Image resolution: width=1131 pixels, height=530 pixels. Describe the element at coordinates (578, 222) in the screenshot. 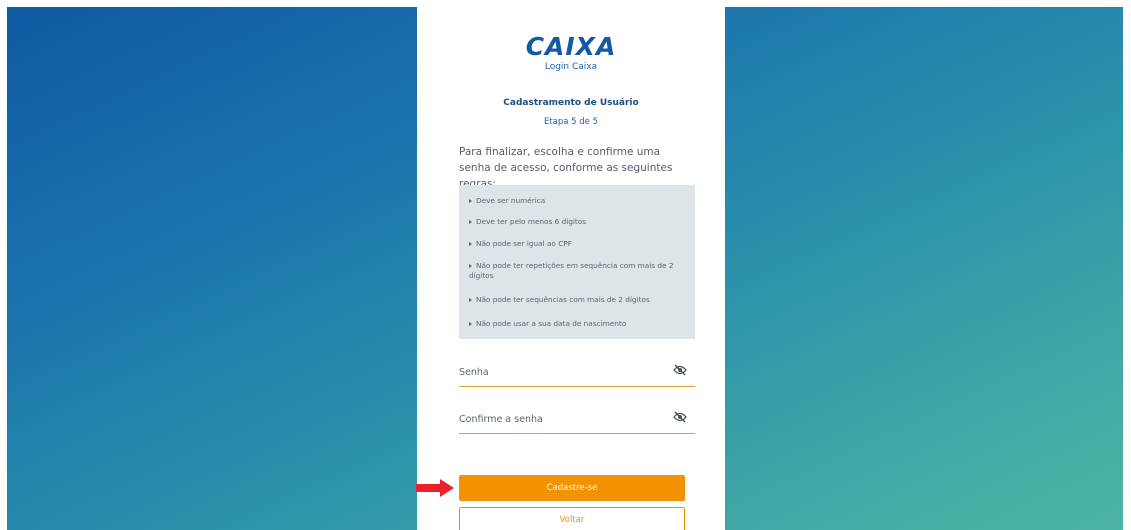

I see `rule-item: Deve ter pelo menos 6 dígitos` at that location.